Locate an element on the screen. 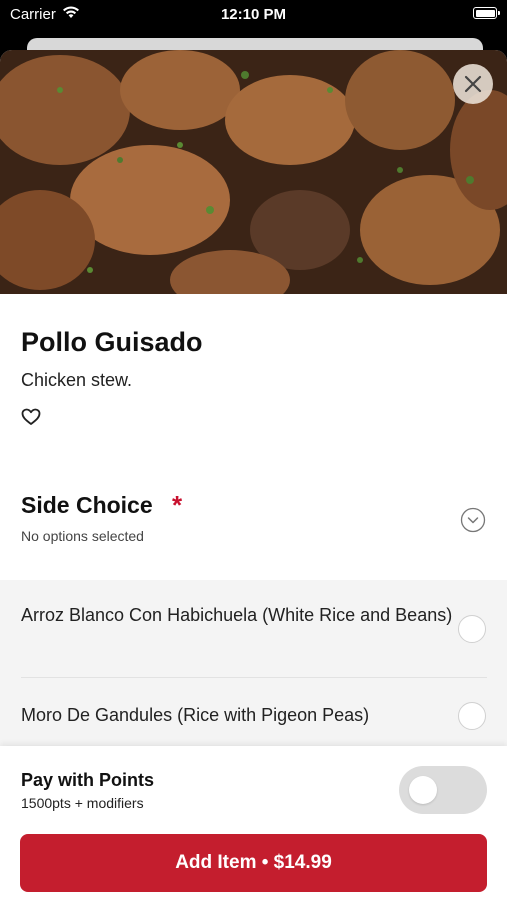 The image size is (507, 900). points-toggle is located at coordinates (443, 790).